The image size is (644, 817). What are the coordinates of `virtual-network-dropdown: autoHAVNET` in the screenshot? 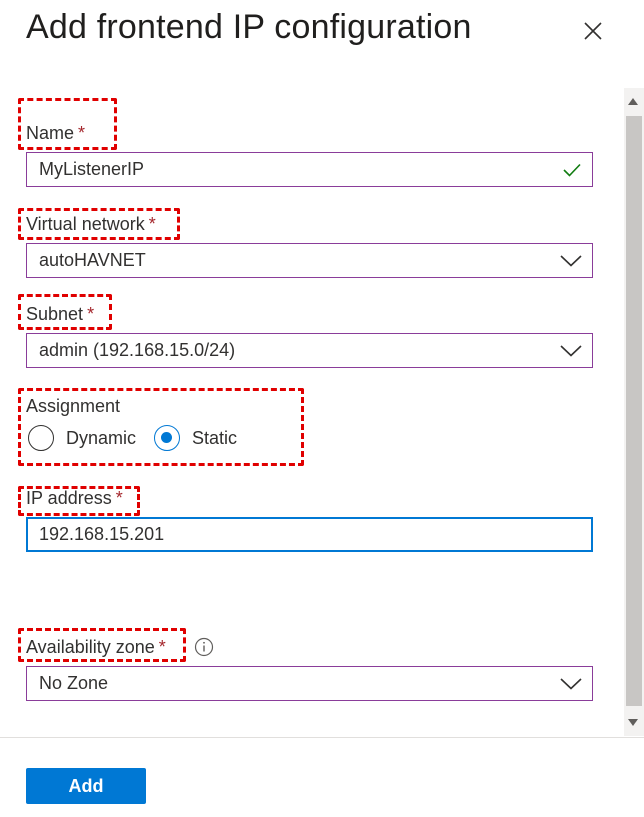 It's located at (309, 260).